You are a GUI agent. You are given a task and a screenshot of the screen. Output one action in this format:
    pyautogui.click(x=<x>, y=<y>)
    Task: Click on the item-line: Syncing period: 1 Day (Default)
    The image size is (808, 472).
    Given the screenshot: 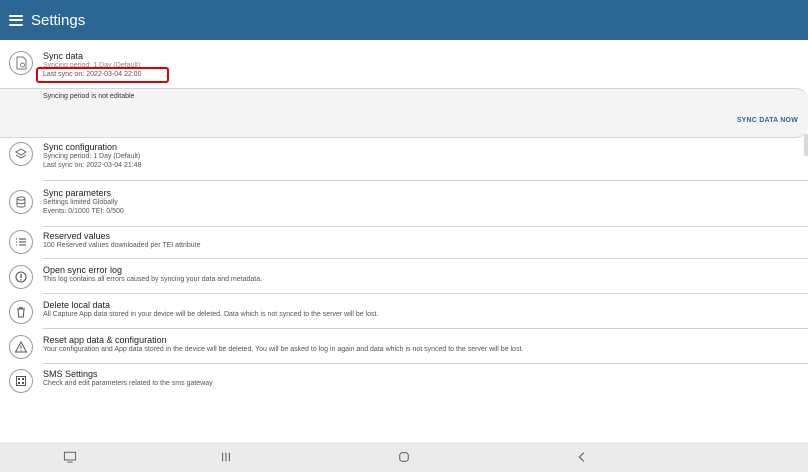 What is the action you would take?
    pyautogui.click(x=92, y=156)
    